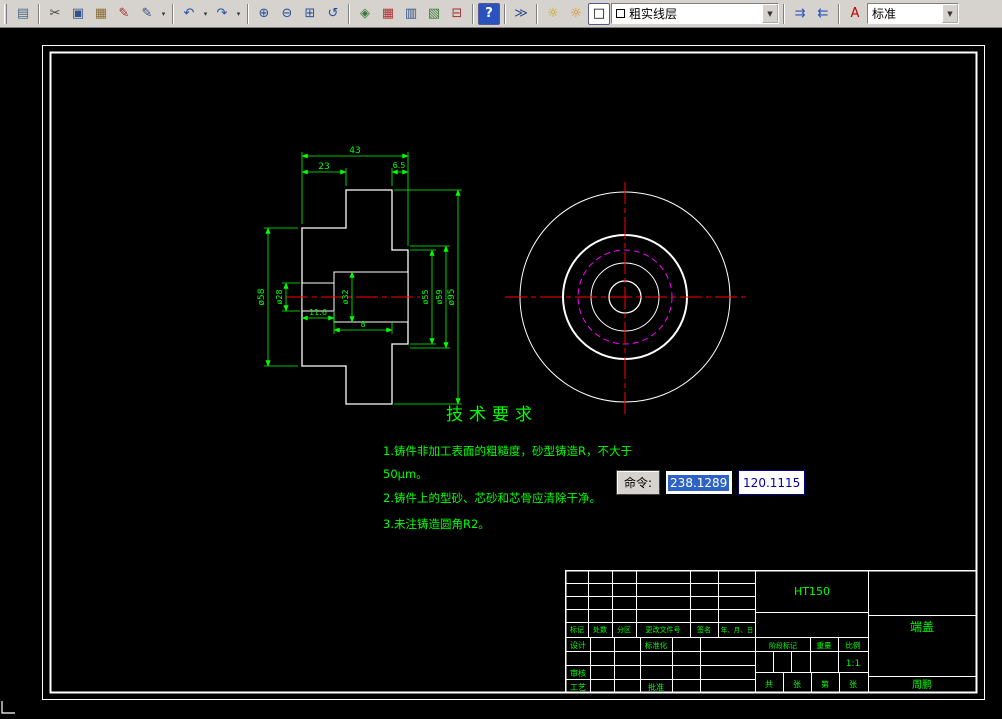 The width and height of the screenshot is (1002, 719). What do you see at coordinates (436, 524) in the screenshot?
I see `tech-req-line-4: 3.未注铸造圆角R2。` at bounding box center [436, 524].